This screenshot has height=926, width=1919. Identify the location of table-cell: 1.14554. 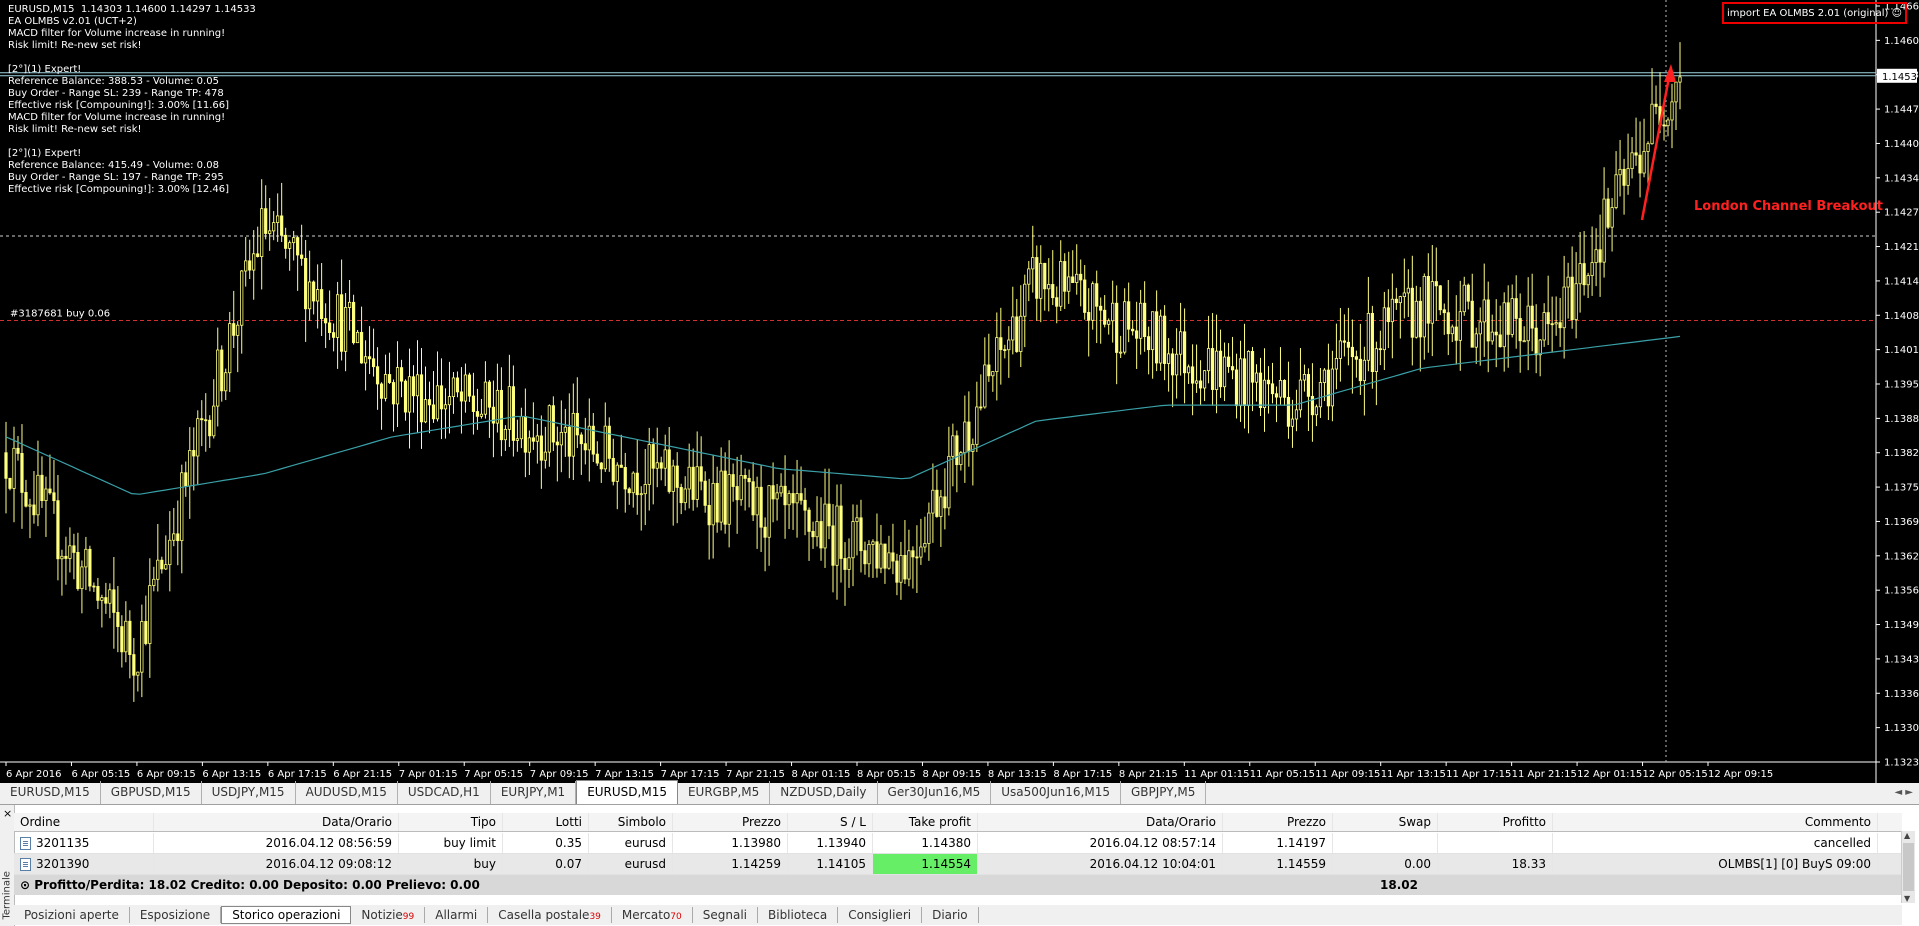
(925, 864).